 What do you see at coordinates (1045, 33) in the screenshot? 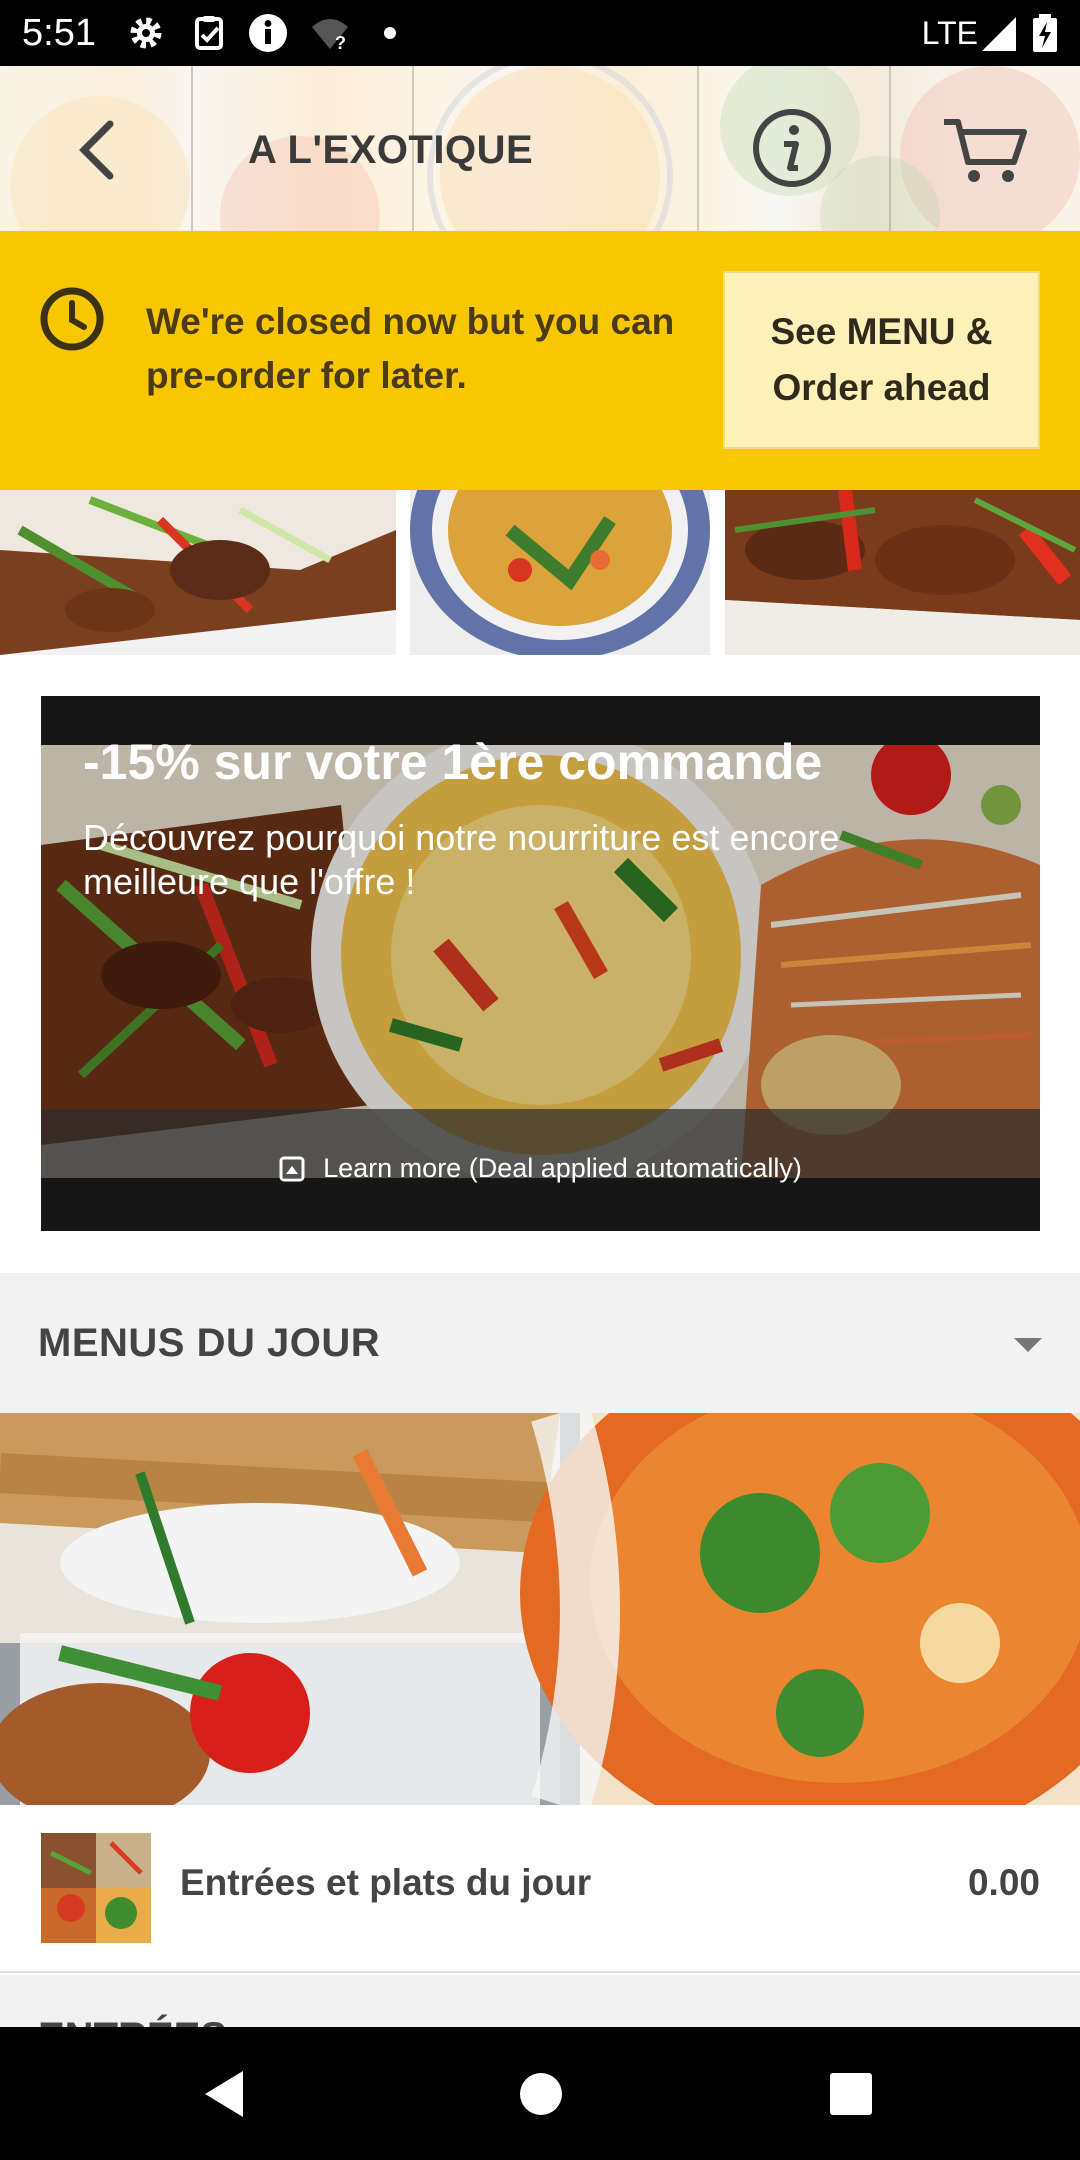
I see `battery-charging-icon` at bounding box center [1045, 33].